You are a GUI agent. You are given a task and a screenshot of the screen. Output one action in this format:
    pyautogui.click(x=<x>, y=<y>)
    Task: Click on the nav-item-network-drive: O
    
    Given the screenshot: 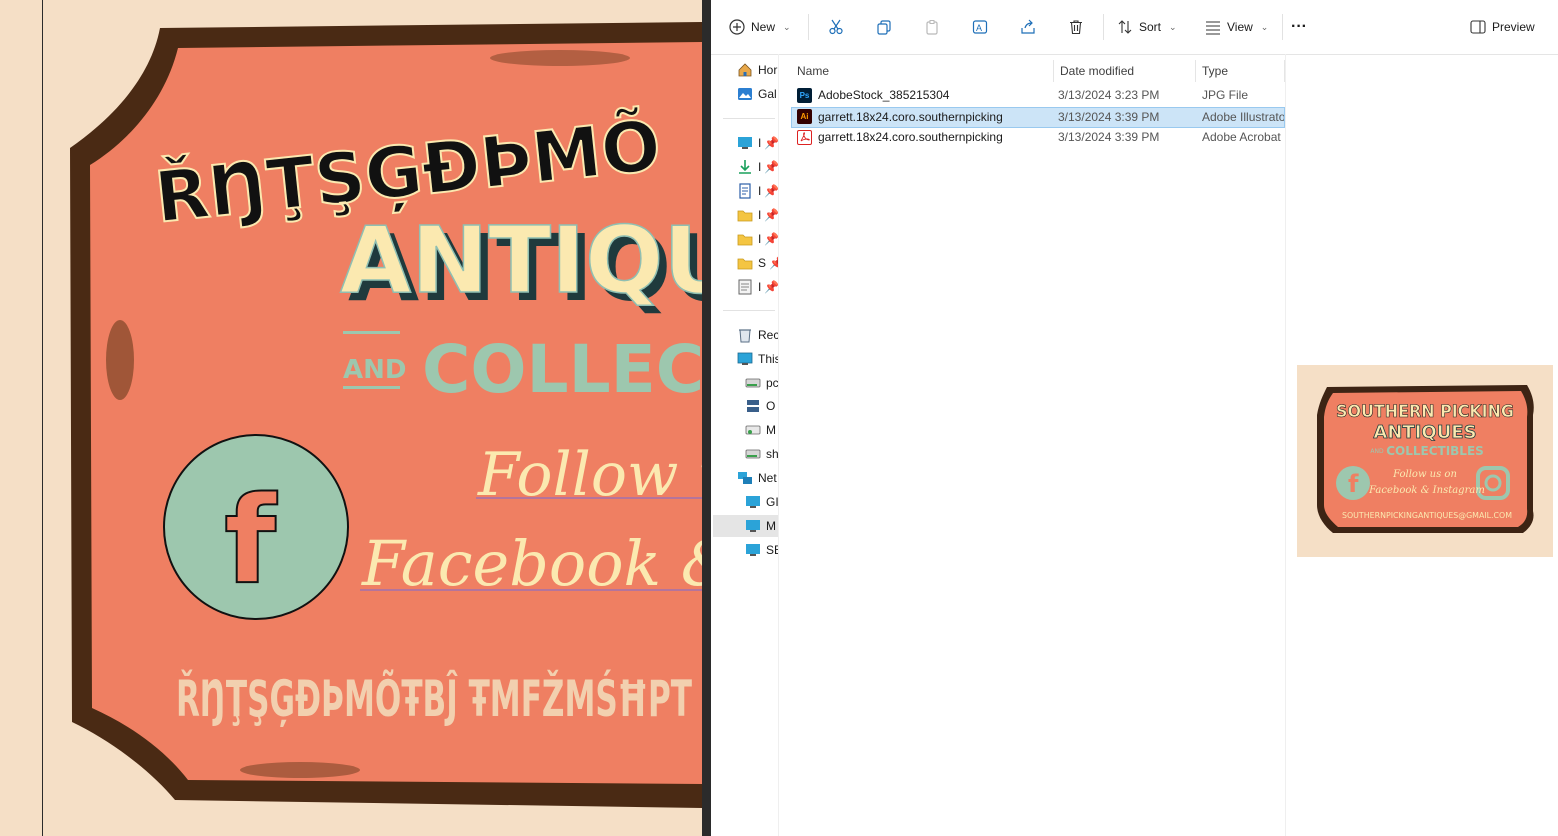 What is the action you would take?
    pyautogui.click(x=761, y=406)
    